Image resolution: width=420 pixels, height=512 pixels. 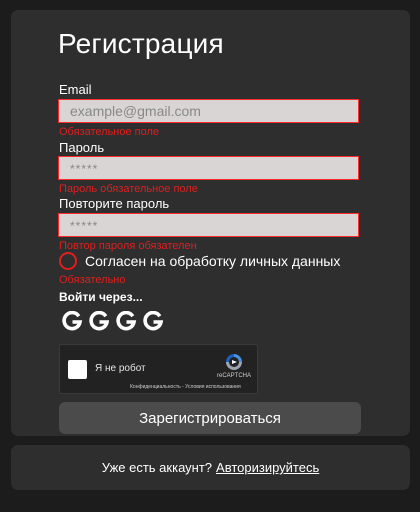 What do you see at coordinates (75, 89) in the screenshot?
I see `email-label: Email` at bounding box center [75, 89].